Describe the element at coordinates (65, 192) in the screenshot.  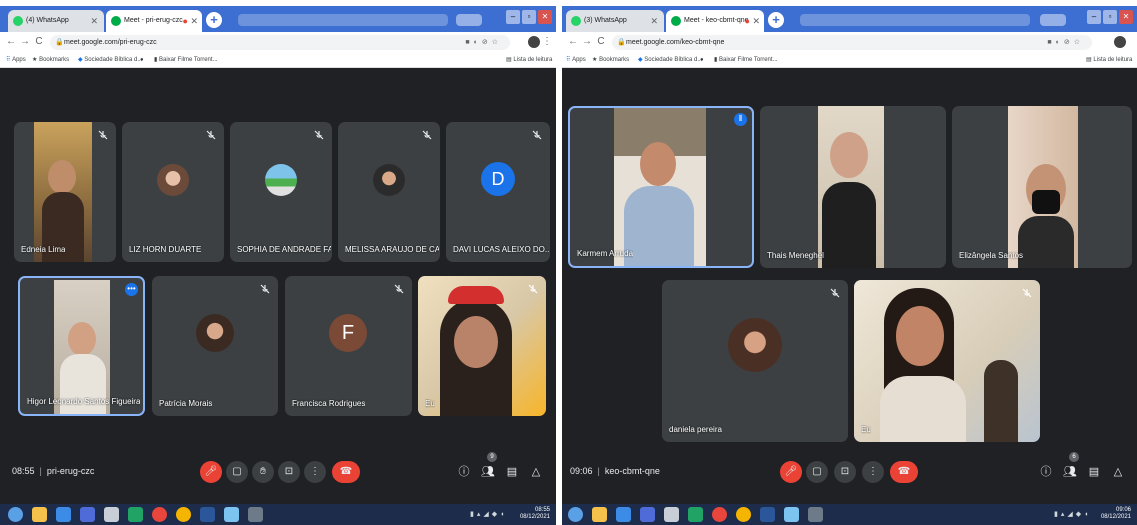
I see `participant-tile: Edneia Lima` at that location.